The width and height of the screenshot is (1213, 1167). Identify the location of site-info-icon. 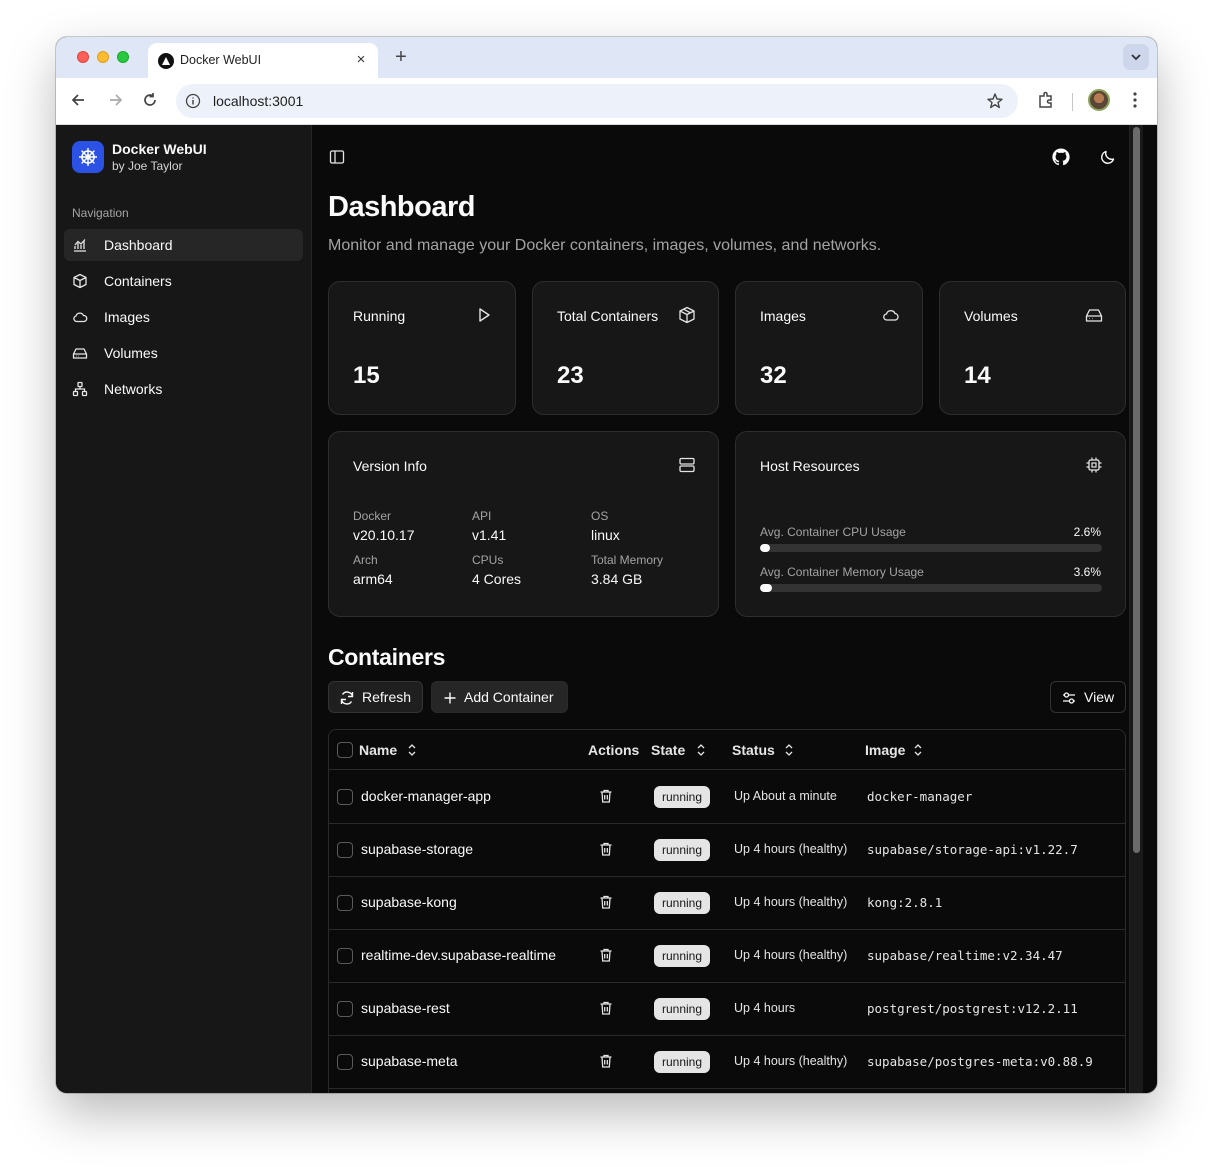
(193, 101).